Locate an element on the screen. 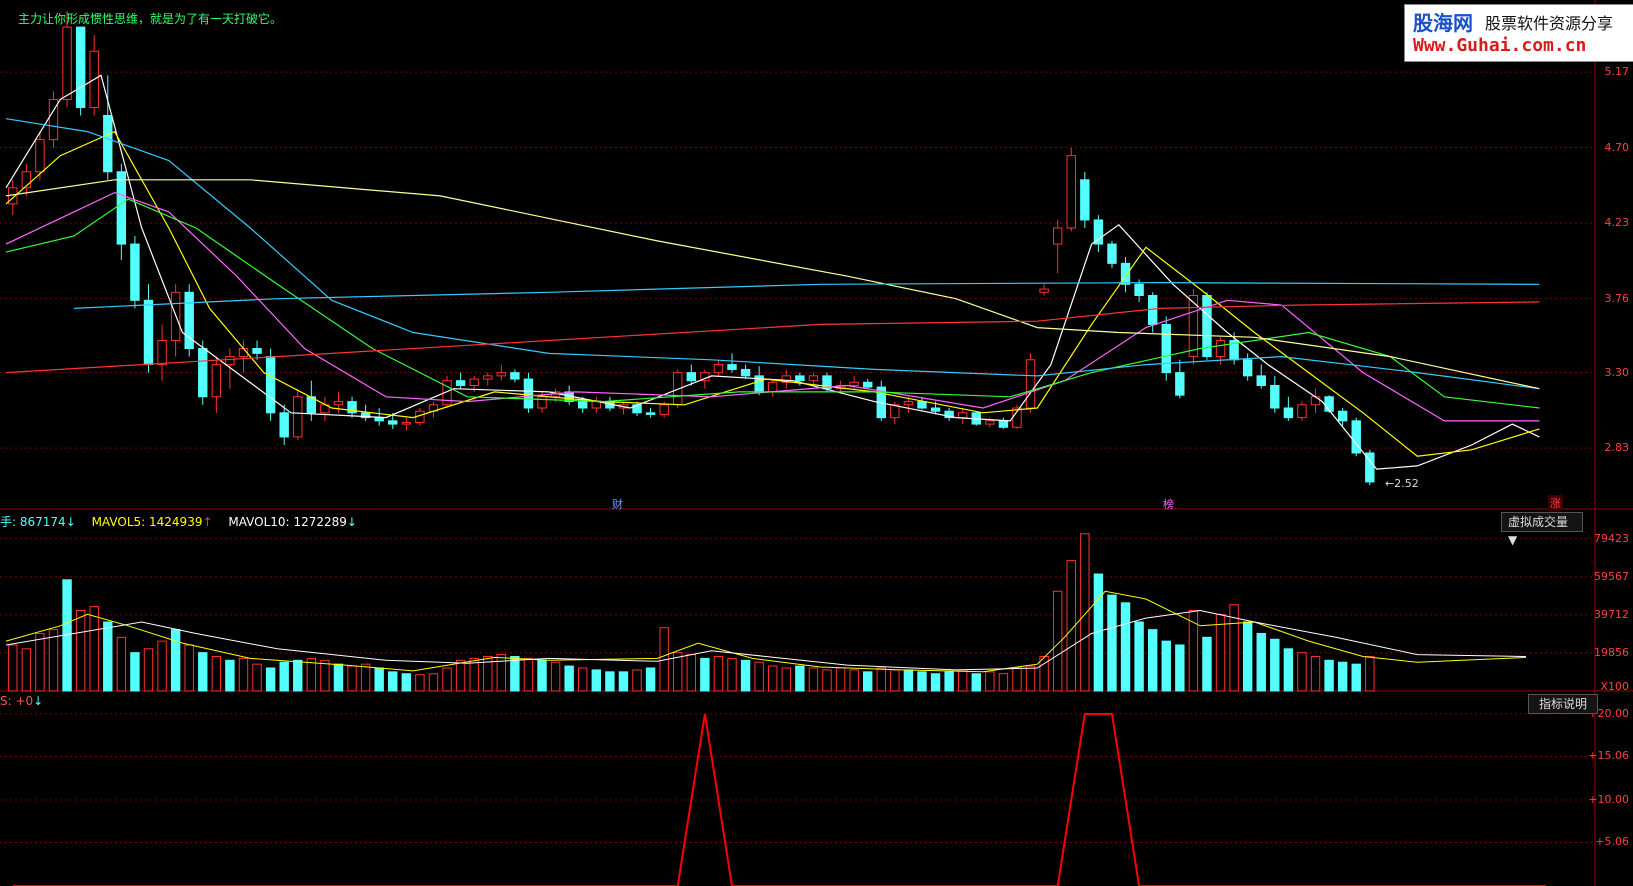 The image size is (1633, 886). indicator-help-button: 指标说明 is located at coordinates (1563, 704).